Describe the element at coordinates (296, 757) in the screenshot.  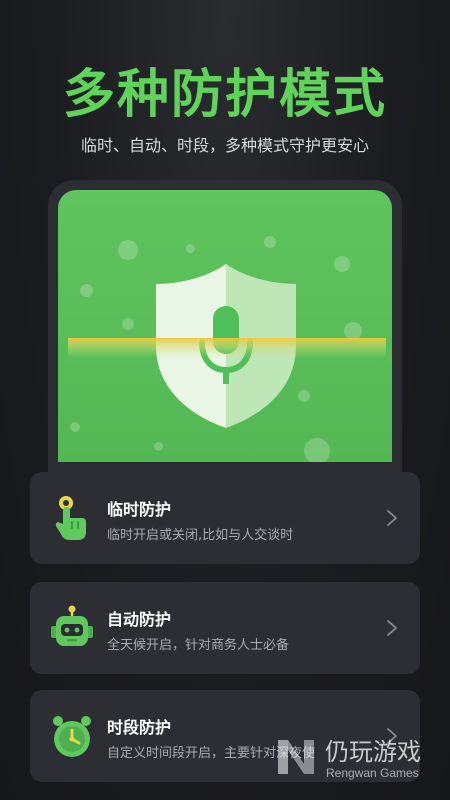
I see `watermark-logo-icon` at that location.